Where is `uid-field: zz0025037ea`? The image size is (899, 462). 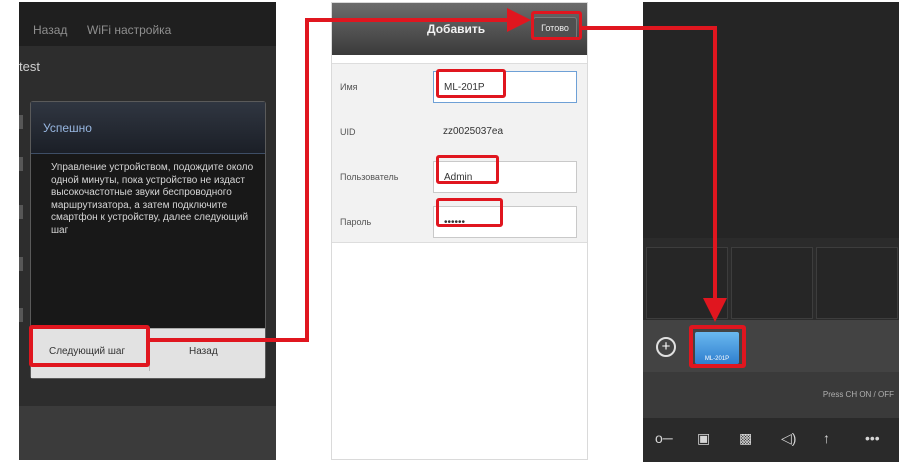
uid-field: zz0025037ea is located at coordinates (505, 132).